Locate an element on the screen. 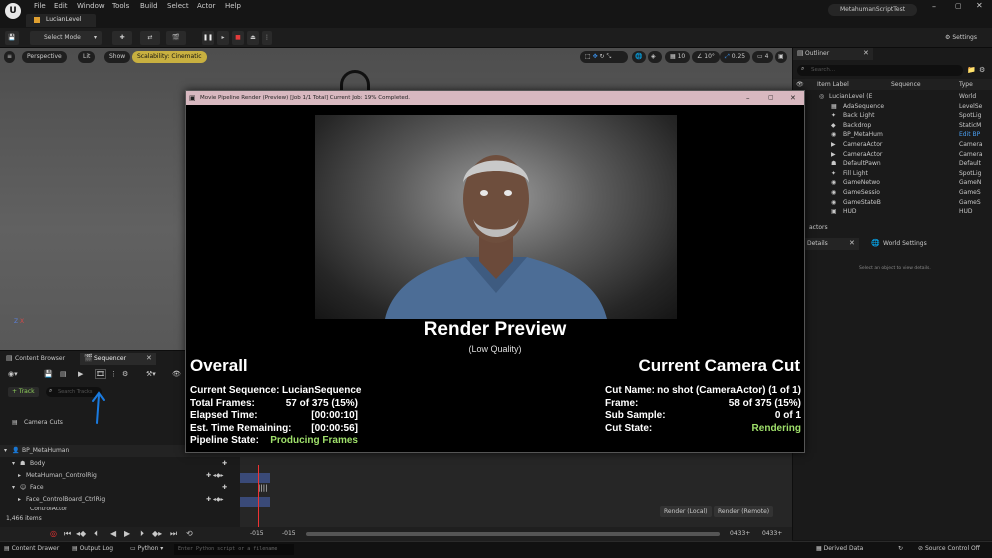 This screenshot has height=558, width=992. content-drawer-button: ▤ Content Drawer is located at coordinates (31, 548).